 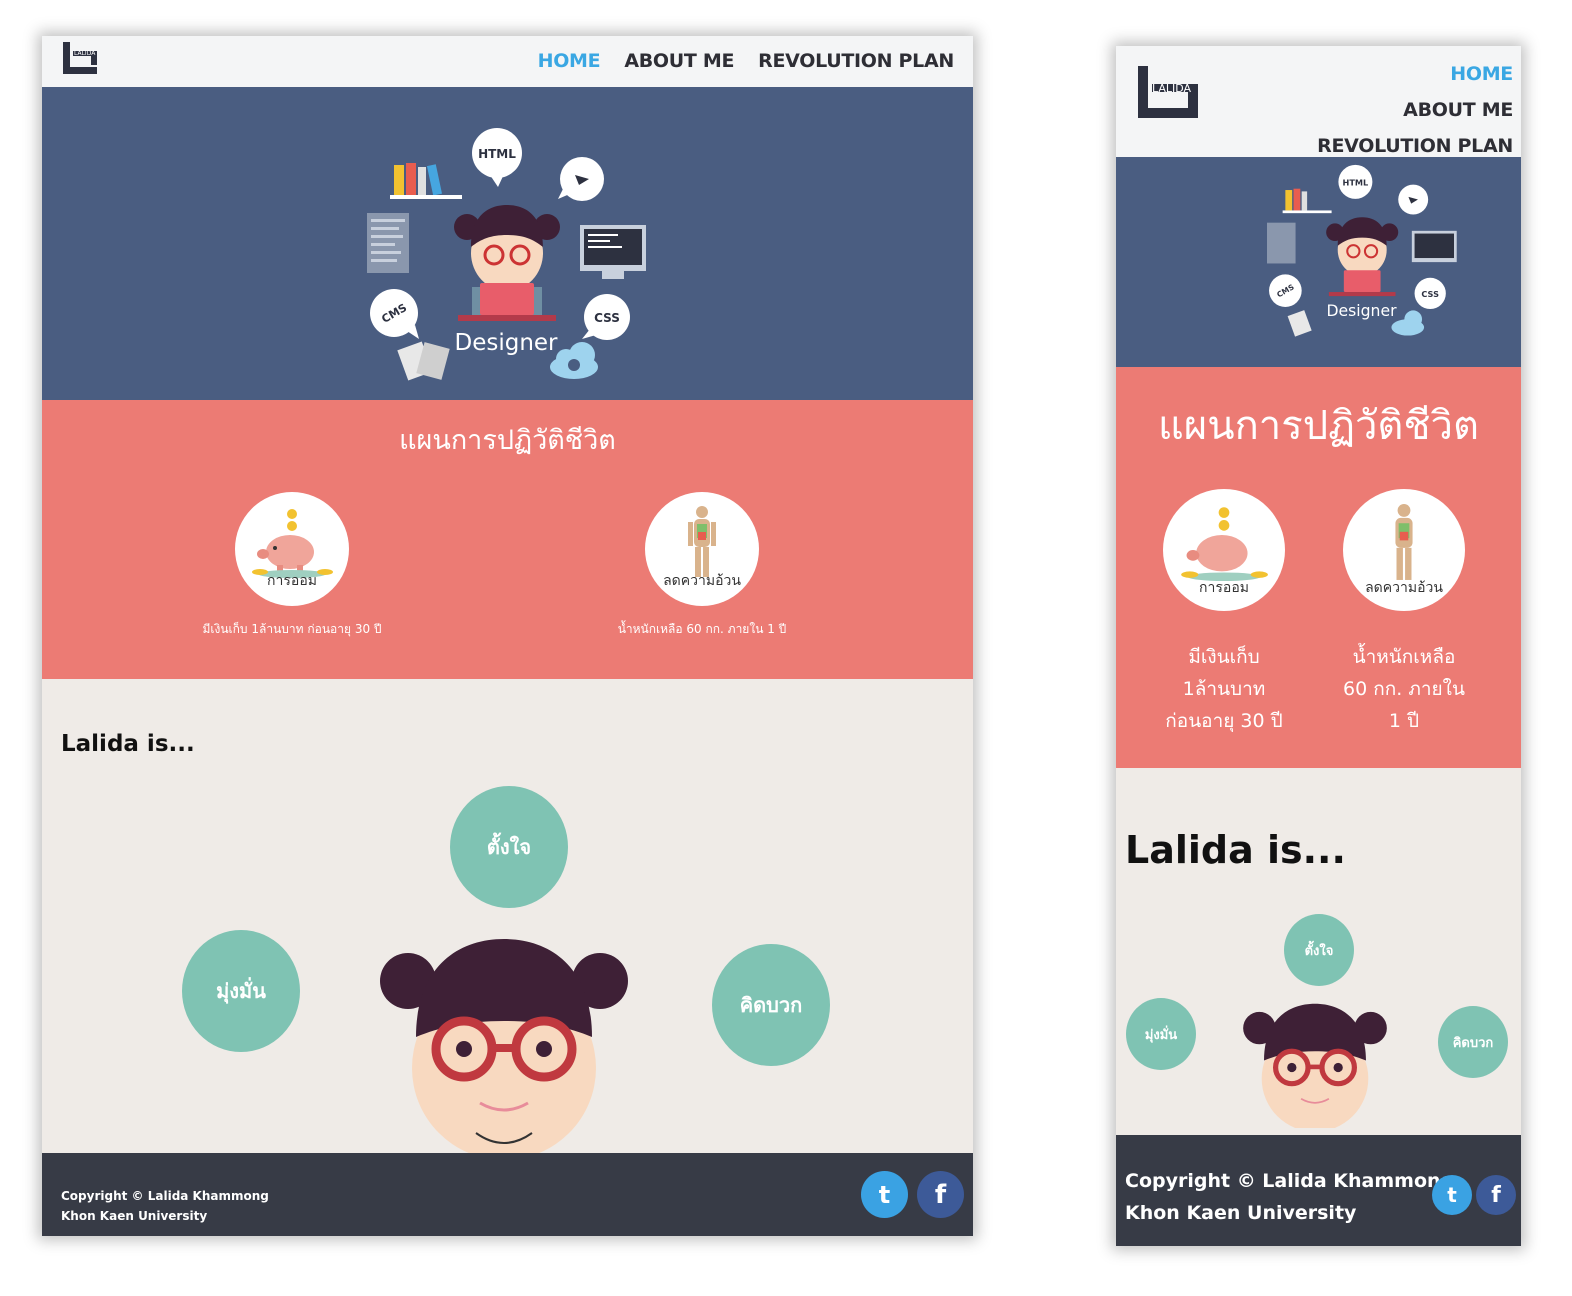 I want to click on goal-weight-label: ลดความอ้วน, so click(x=702, y=581).